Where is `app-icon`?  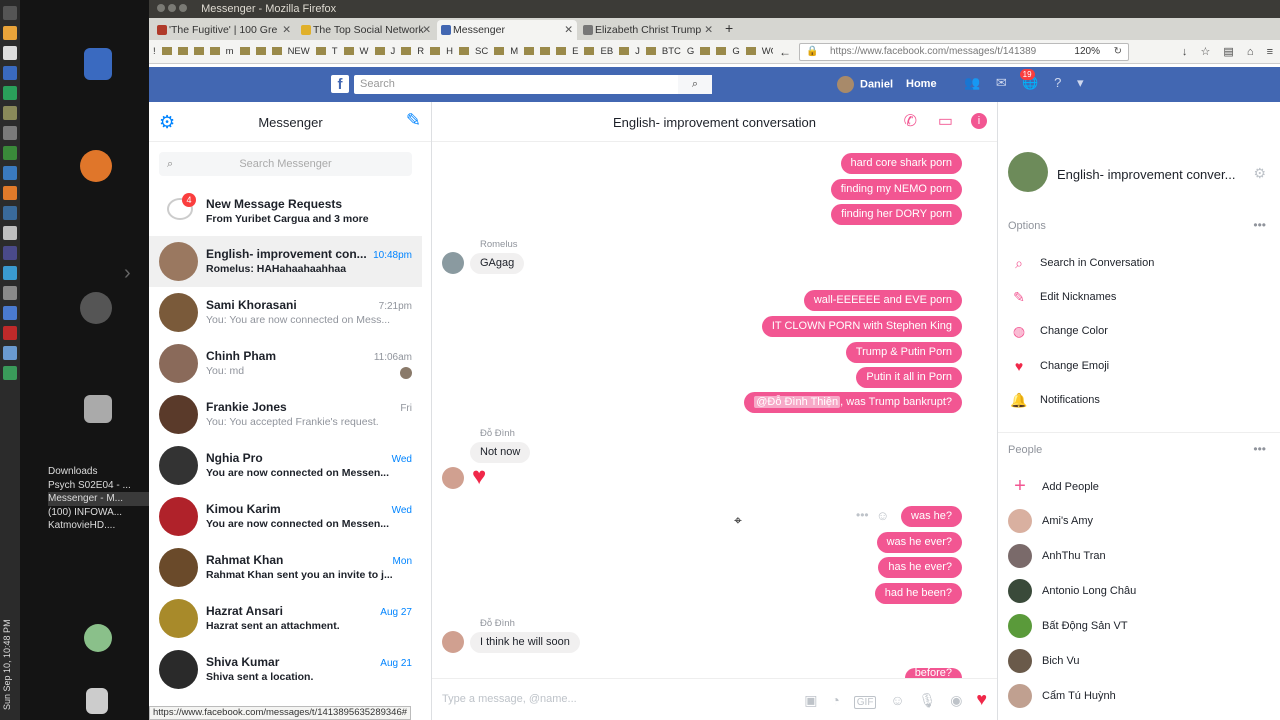 app-icon is located at coordinates (10, 213).